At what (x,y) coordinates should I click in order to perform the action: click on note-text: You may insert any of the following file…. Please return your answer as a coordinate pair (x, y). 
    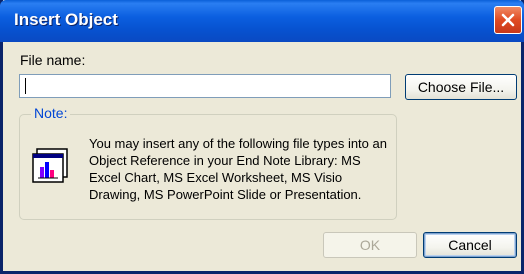
    Looking at the image, I should click on (238, 169).